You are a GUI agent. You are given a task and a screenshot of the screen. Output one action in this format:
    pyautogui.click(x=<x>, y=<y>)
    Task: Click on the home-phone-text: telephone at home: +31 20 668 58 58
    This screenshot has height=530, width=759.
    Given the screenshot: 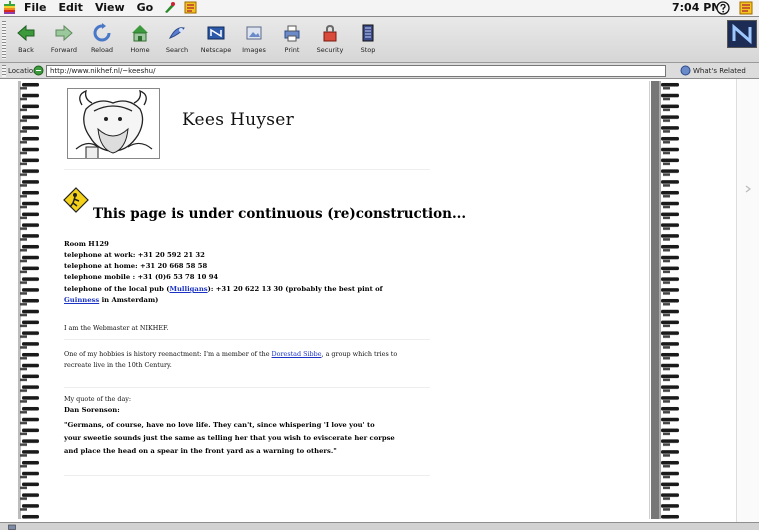 What is the action you would take?
    pyautogui.click(x=136, y=266)
    